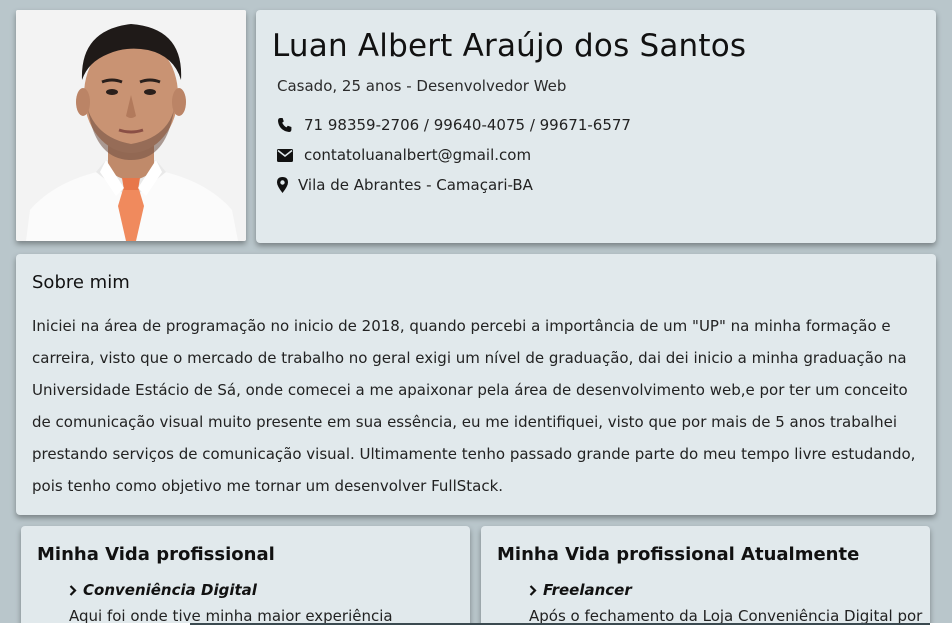 The height and width of the screenshot is (627, 952). I want to click on profile-photo, so click(131, 125).